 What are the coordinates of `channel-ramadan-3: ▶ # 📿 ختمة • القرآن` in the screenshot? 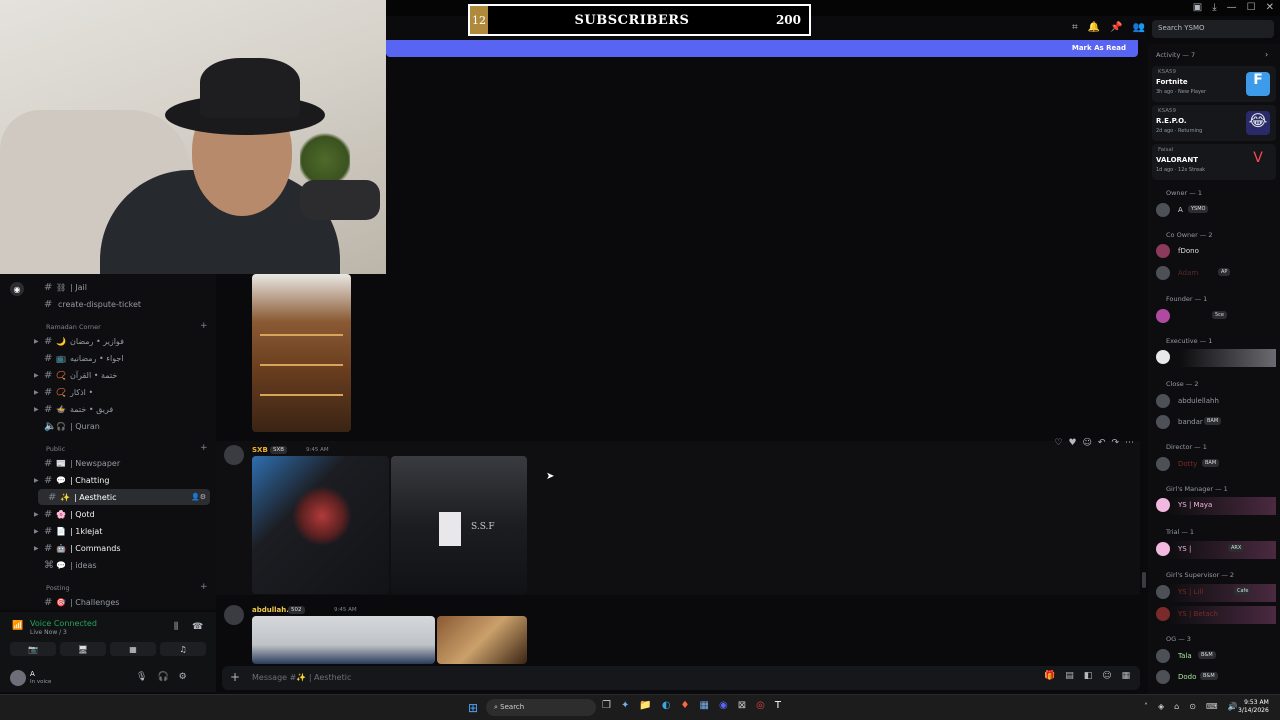 It's located at (108, 375).